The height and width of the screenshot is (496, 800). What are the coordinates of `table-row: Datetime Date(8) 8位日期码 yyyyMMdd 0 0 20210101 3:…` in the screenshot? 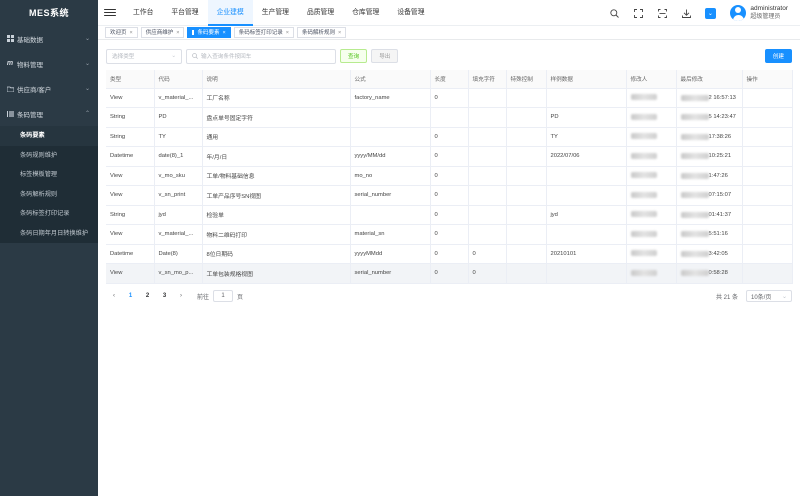 It's located at (449, 254).